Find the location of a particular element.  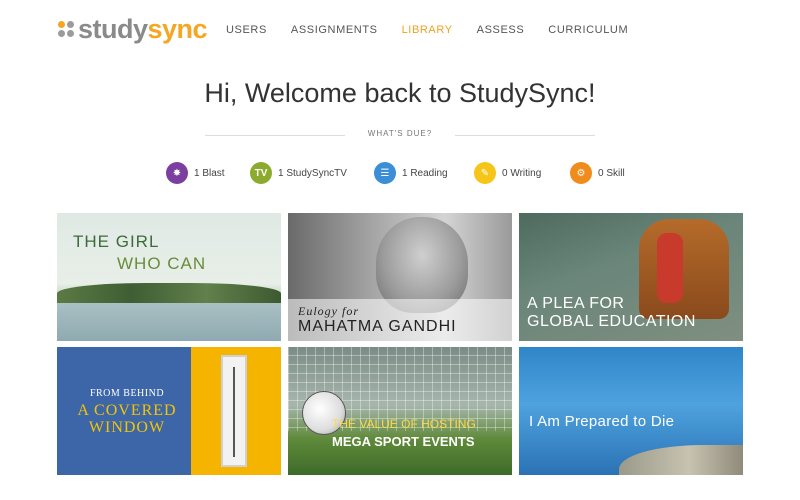

nav-assignments: ASSIGNMENTS is located at coordinates (334, 30).